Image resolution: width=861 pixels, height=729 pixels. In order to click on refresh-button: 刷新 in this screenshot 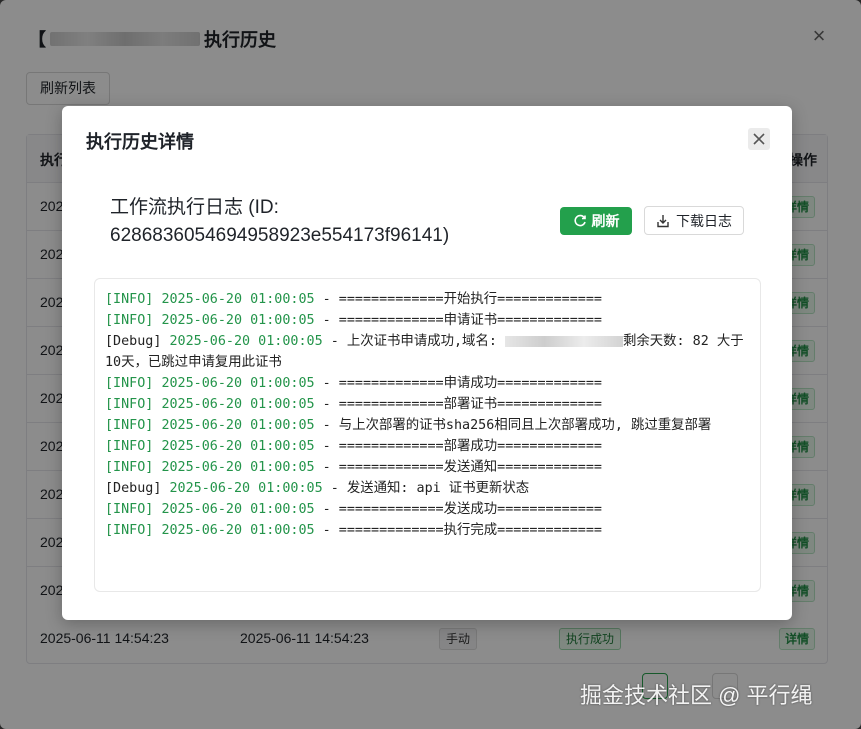, I will do `click(596, 221)`.